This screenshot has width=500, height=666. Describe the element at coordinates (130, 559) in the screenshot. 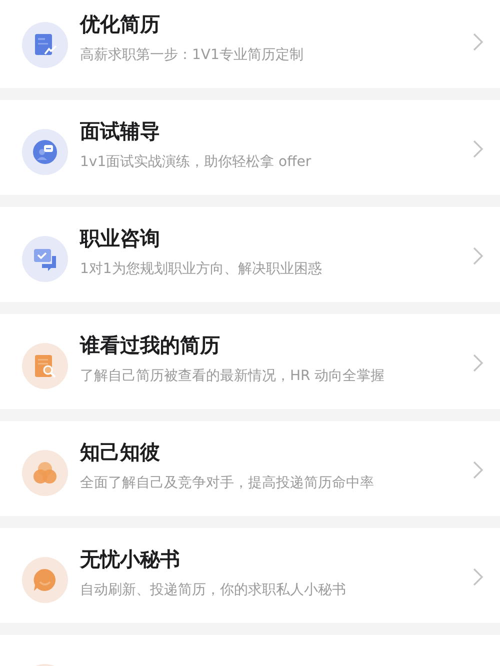

I see `item-title: 无忧小秘书` at that location.